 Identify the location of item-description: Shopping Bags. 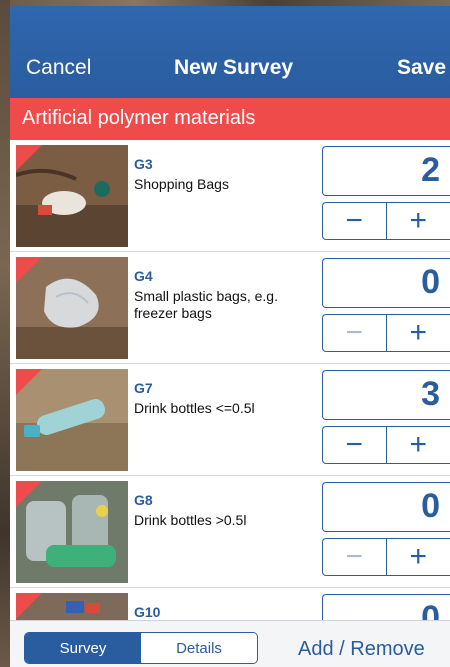
(181, 184).